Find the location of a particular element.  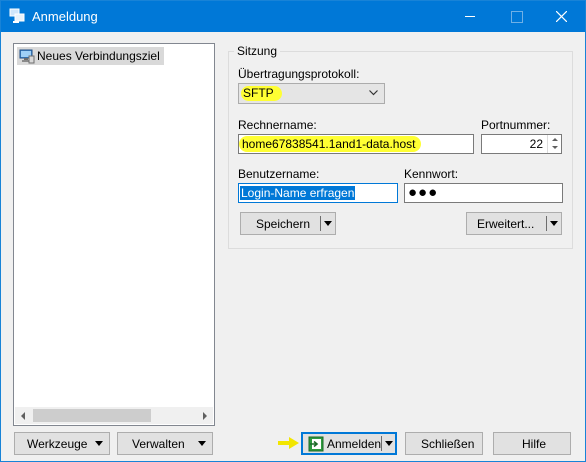

scroll-right-icon is located at coordinates (204, 415).